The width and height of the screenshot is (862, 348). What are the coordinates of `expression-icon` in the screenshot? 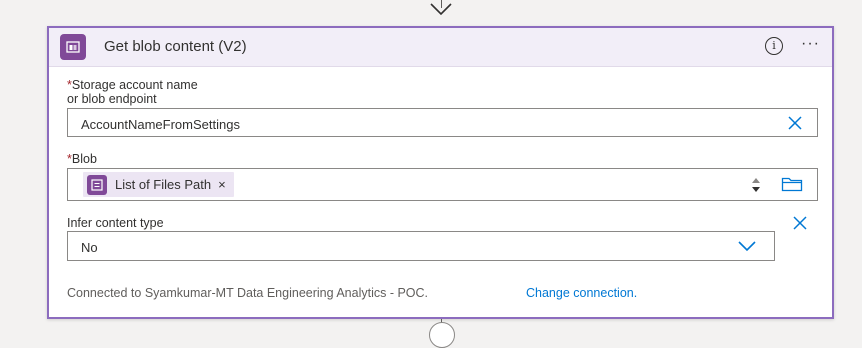 It's located at (97, 184).